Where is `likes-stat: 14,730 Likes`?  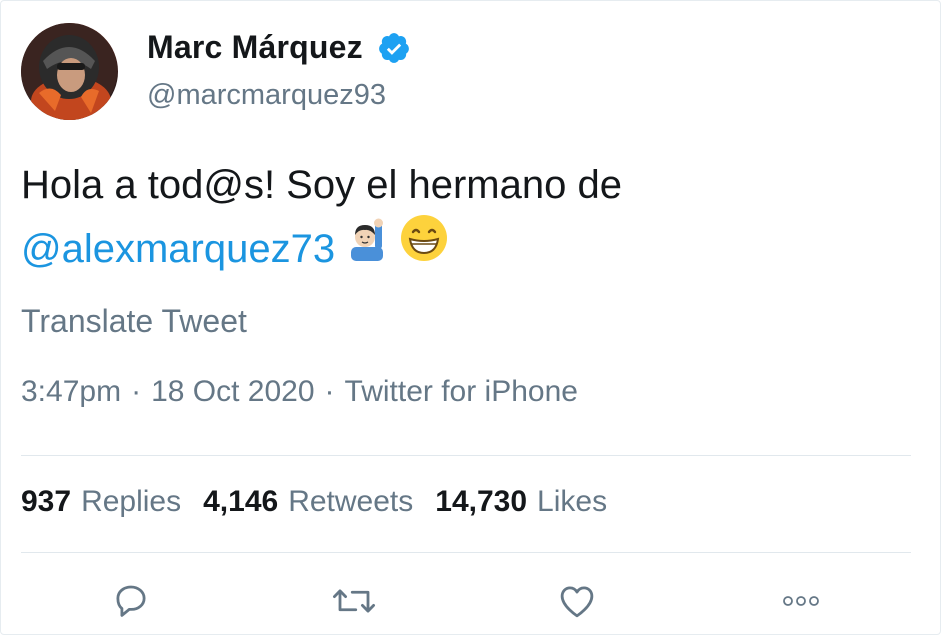
likes-stat: 14,730 Likes is located at coordinates (532, 501).